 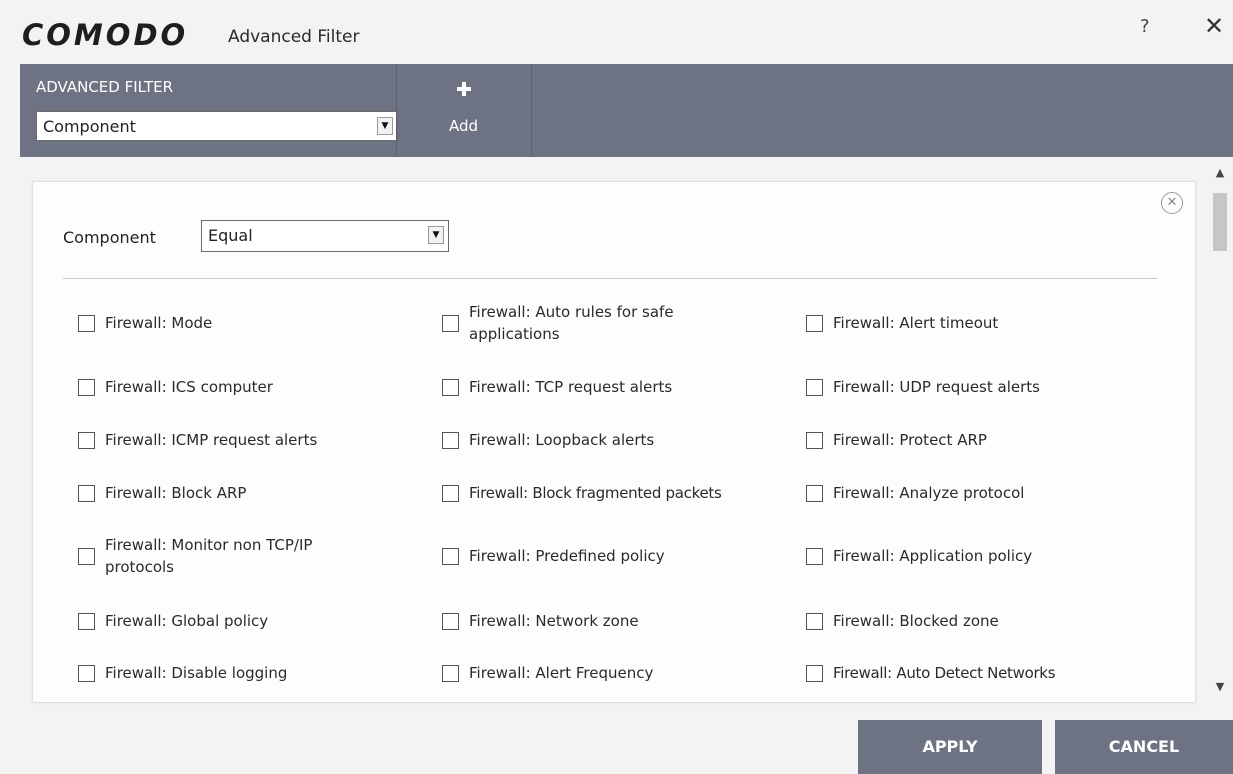 I want to click on option-checkbox-item: Firewall: UDP request alerts, so click(x=989, y=387).